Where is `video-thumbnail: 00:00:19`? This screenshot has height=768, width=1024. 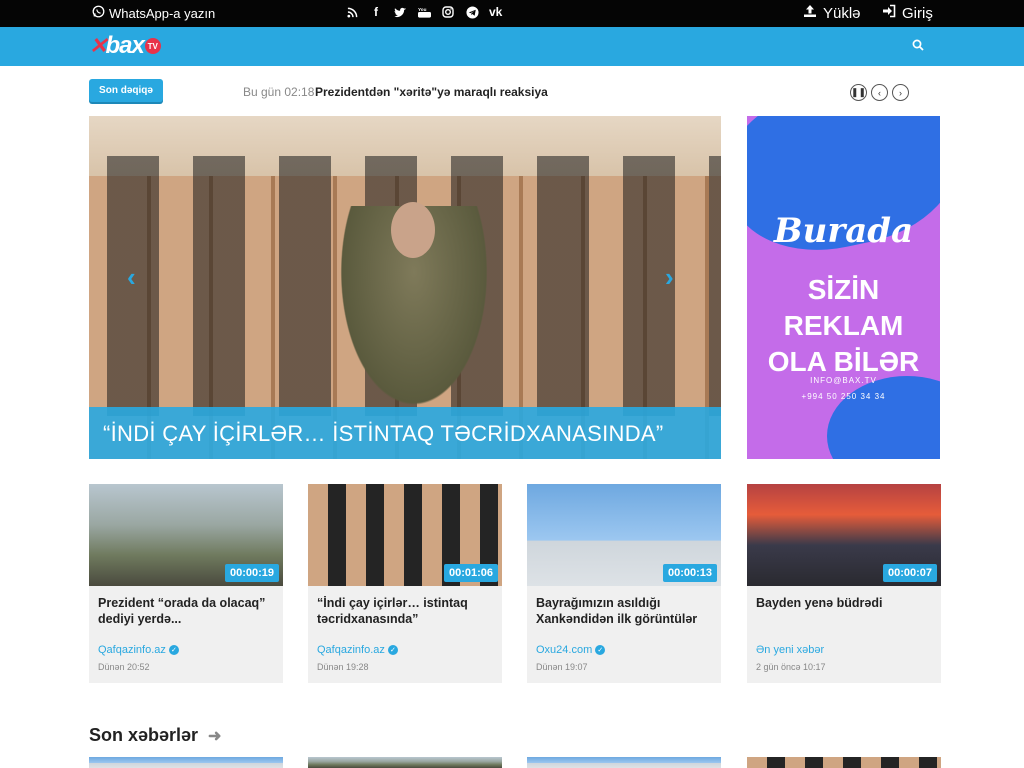
video-thumbnail: 00:00:19 is located at coordinates (186, 535).